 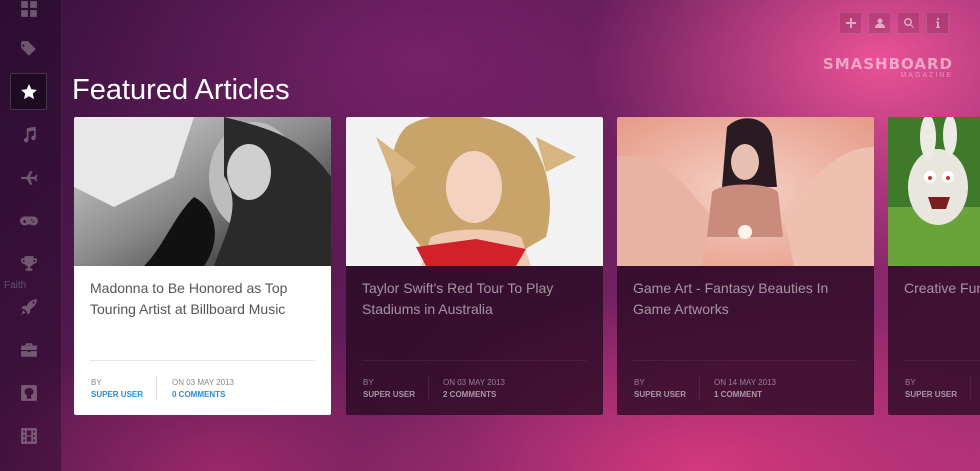 What do you see at coordinates (28, 8) in the screenshot?
I see `grid-icon` at bounding box center [28, 8].